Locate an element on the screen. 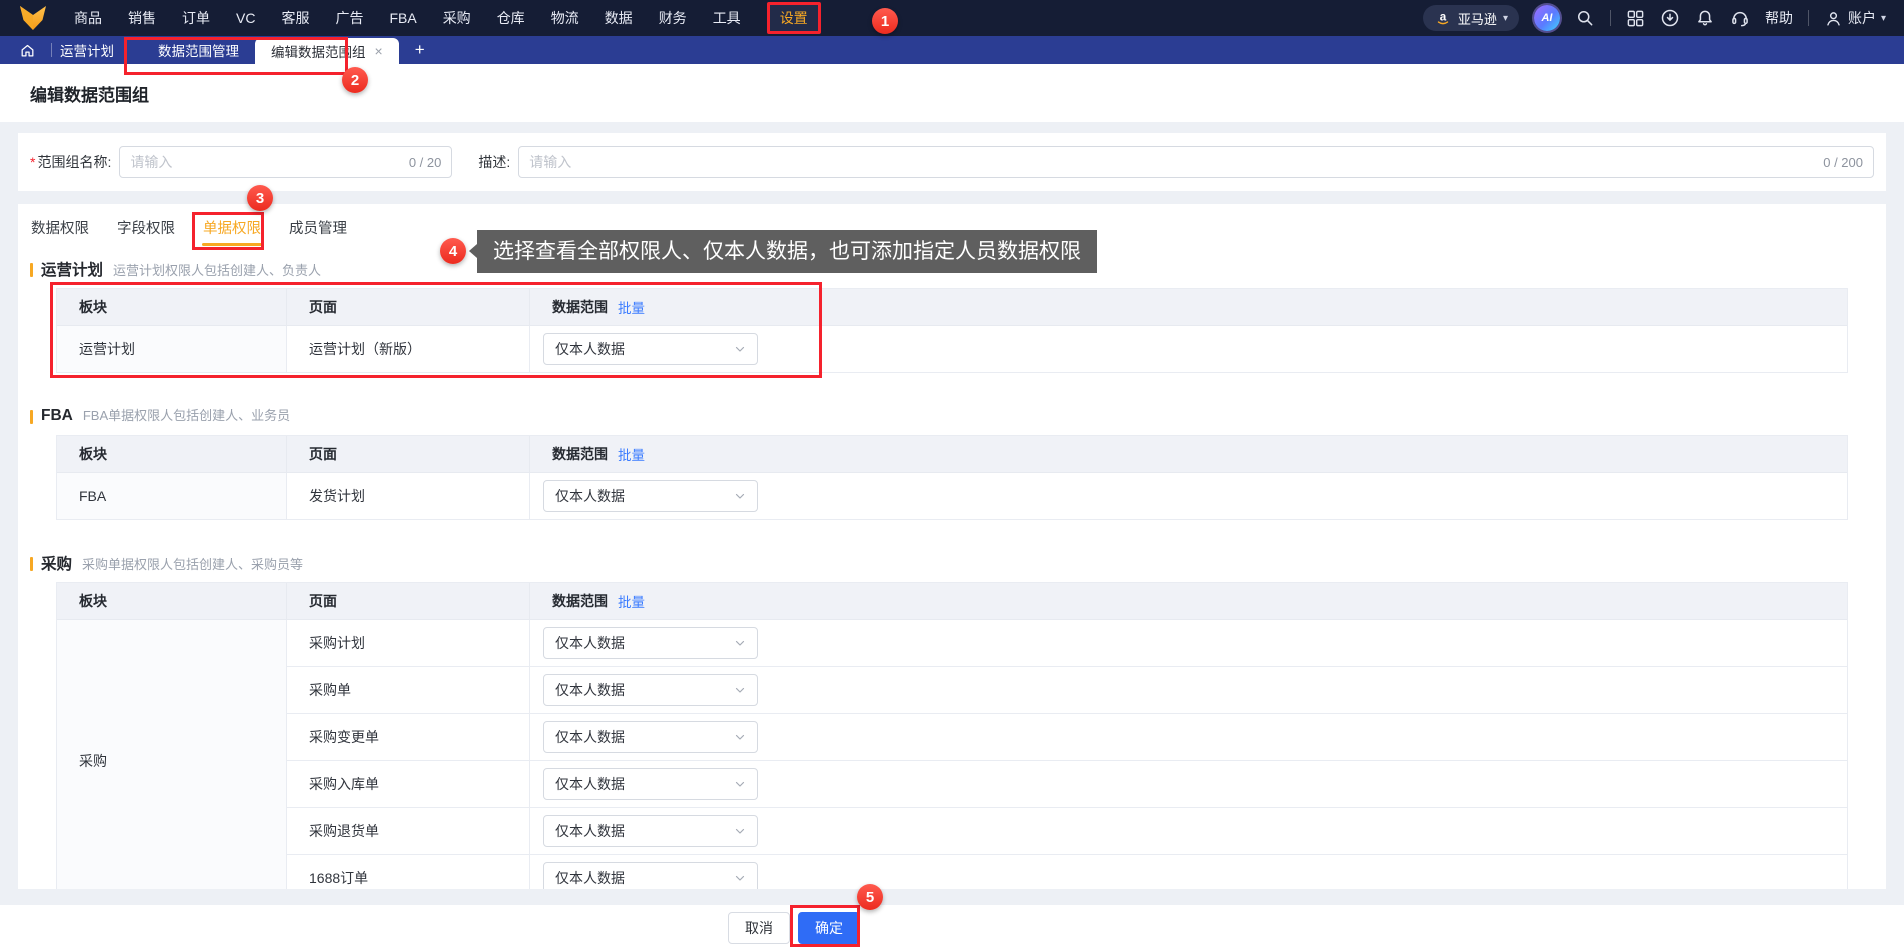 This screenshot has width=1904, height=951. page-cell: 采购计划 is located at coordinates (408, 643).